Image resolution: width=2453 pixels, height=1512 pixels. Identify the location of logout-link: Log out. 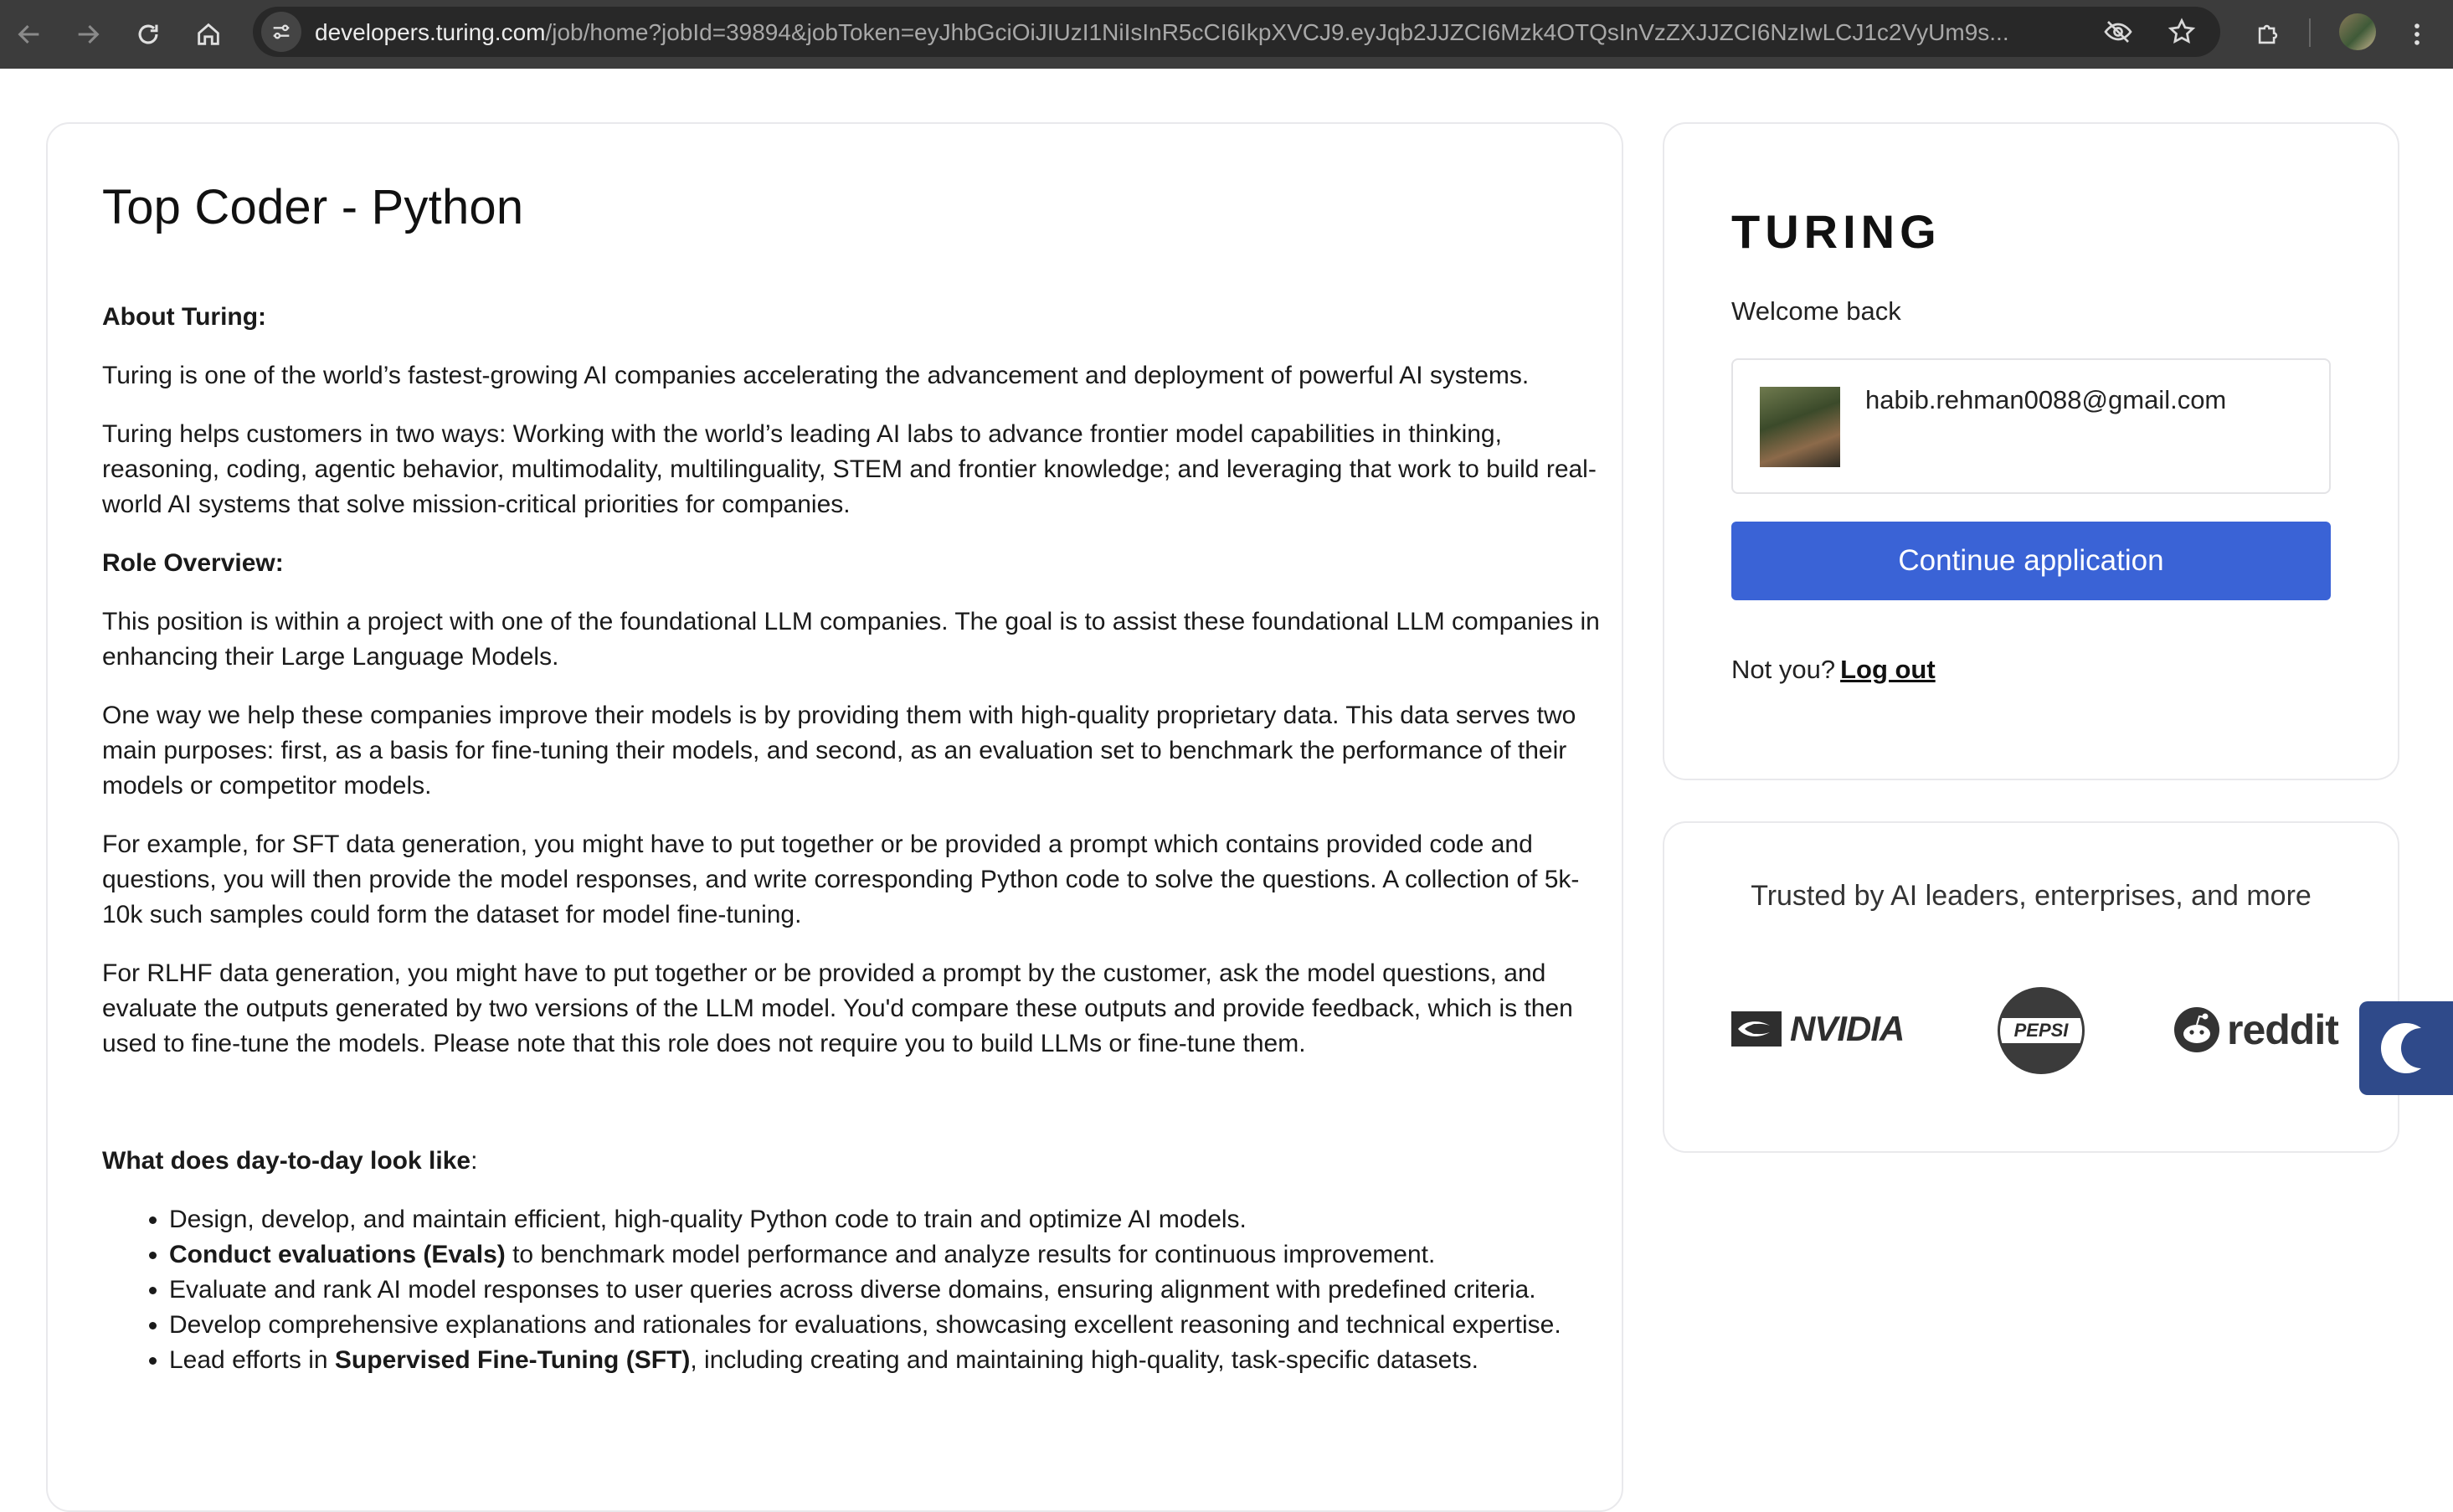
(1888, 669).